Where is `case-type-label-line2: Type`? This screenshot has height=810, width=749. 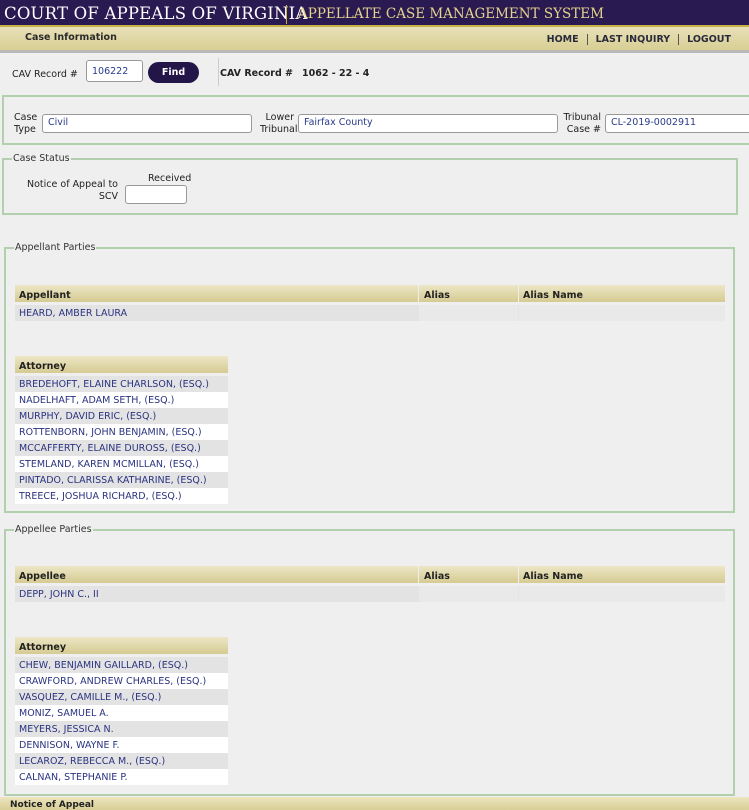
case-type-label-line2: Type is located at coordinates (25, 129).